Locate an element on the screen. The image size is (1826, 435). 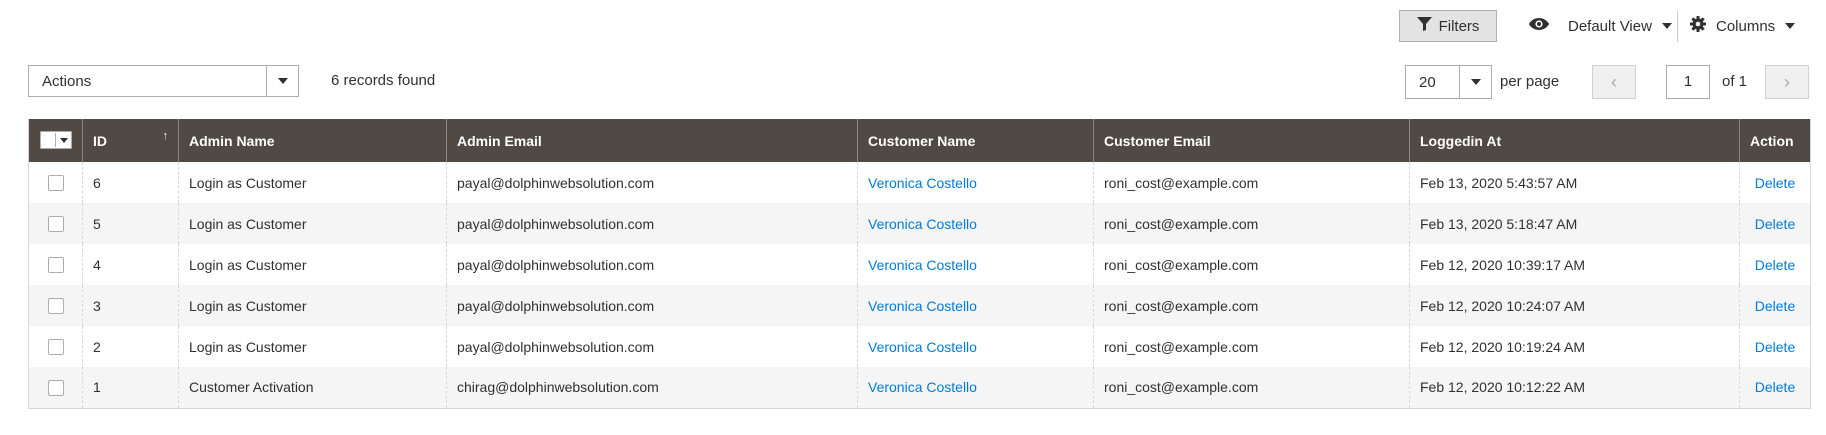
cell-id: 2 is located at coordinates (130, 346).